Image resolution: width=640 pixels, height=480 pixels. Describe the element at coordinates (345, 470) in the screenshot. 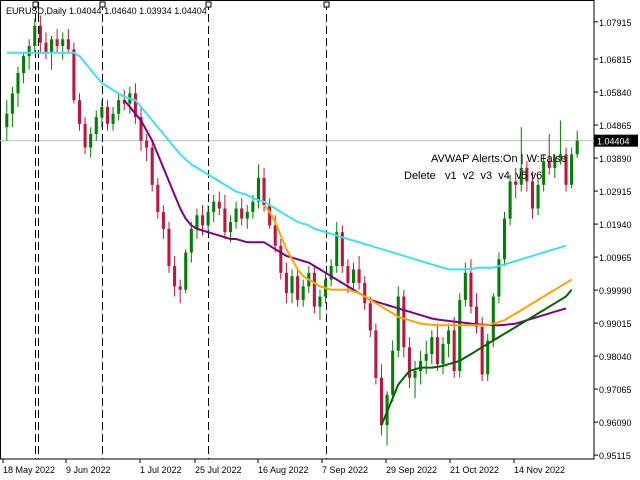

I see `x-tick-label: 7 Sep 2022` at that location.